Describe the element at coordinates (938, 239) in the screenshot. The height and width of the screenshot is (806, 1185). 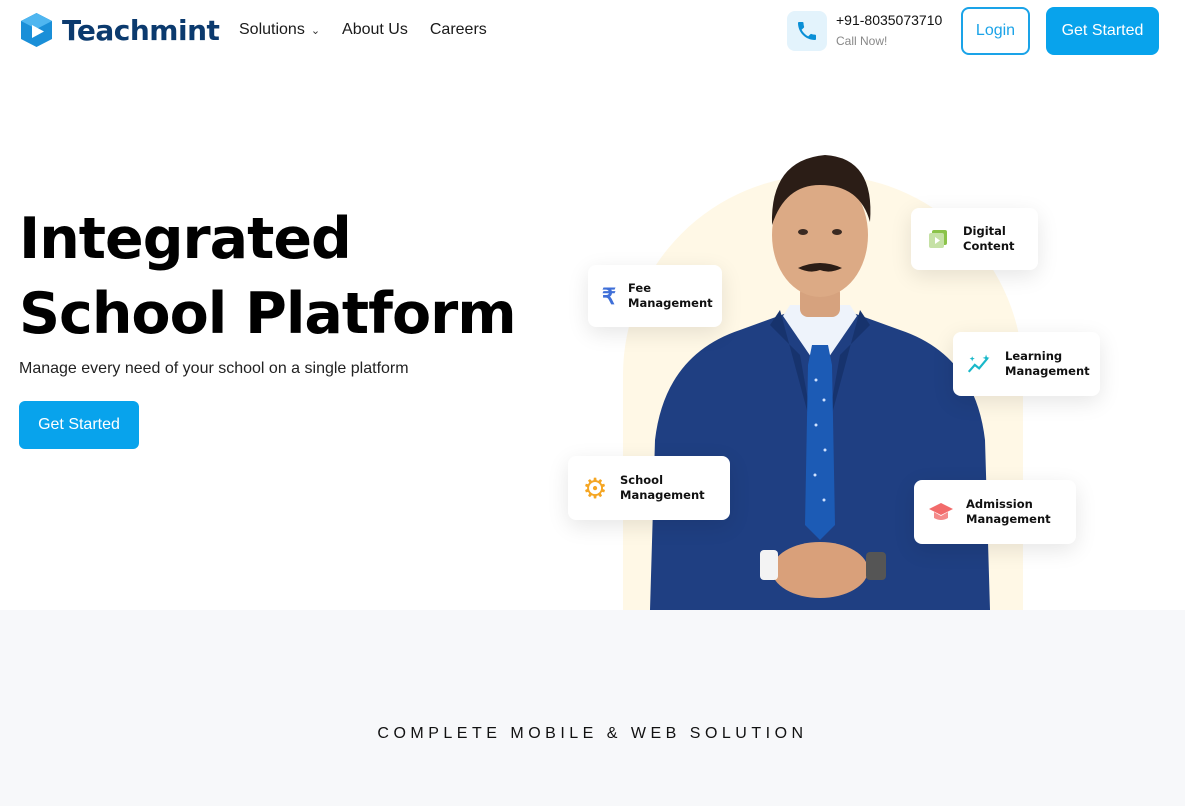
I see `video-library-icon` at that location.